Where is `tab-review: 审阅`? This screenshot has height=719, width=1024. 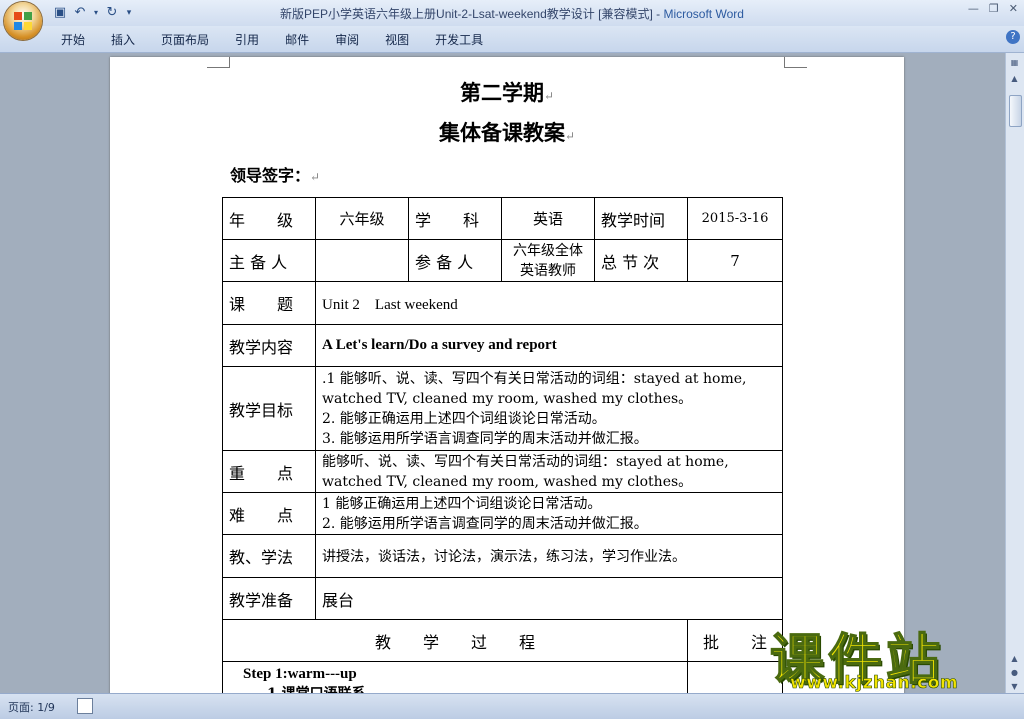 tab-review: 审阅 is located at coordinates (347, 39).